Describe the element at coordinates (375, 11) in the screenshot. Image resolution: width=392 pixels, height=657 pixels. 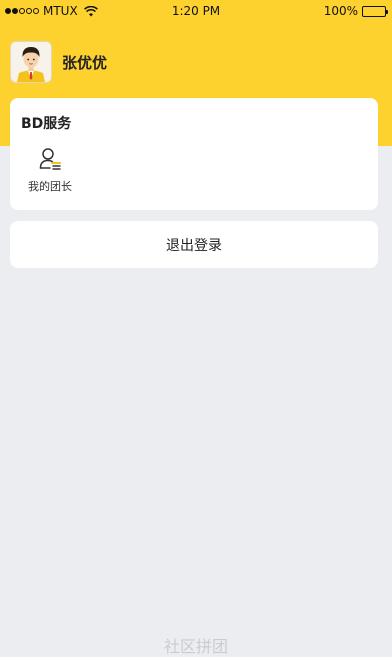
I see `battery-icon` at that location.